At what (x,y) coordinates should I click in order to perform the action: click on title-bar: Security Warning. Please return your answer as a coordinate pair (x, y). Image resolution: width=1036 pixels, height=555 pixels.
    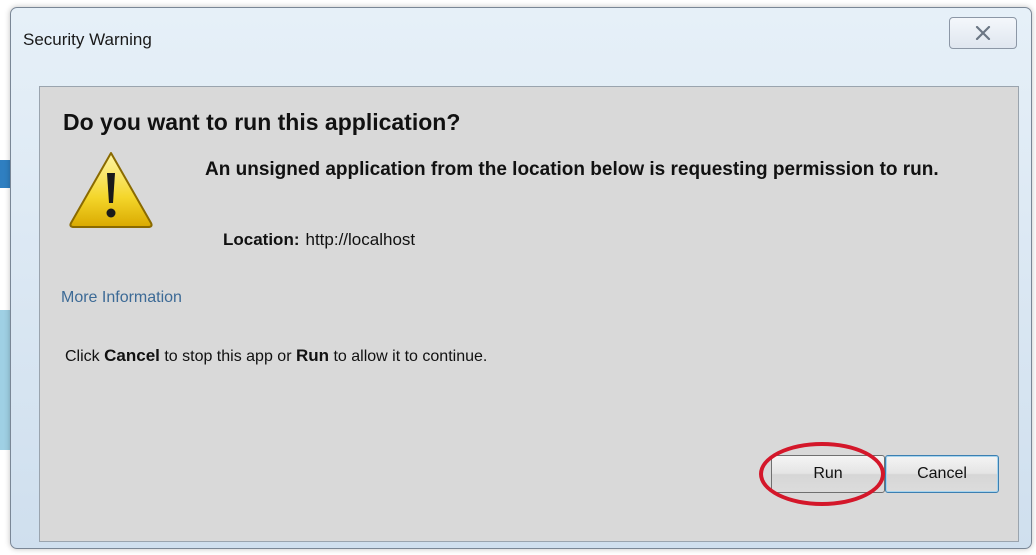
    Looking at the image, I should click on (521, 38).